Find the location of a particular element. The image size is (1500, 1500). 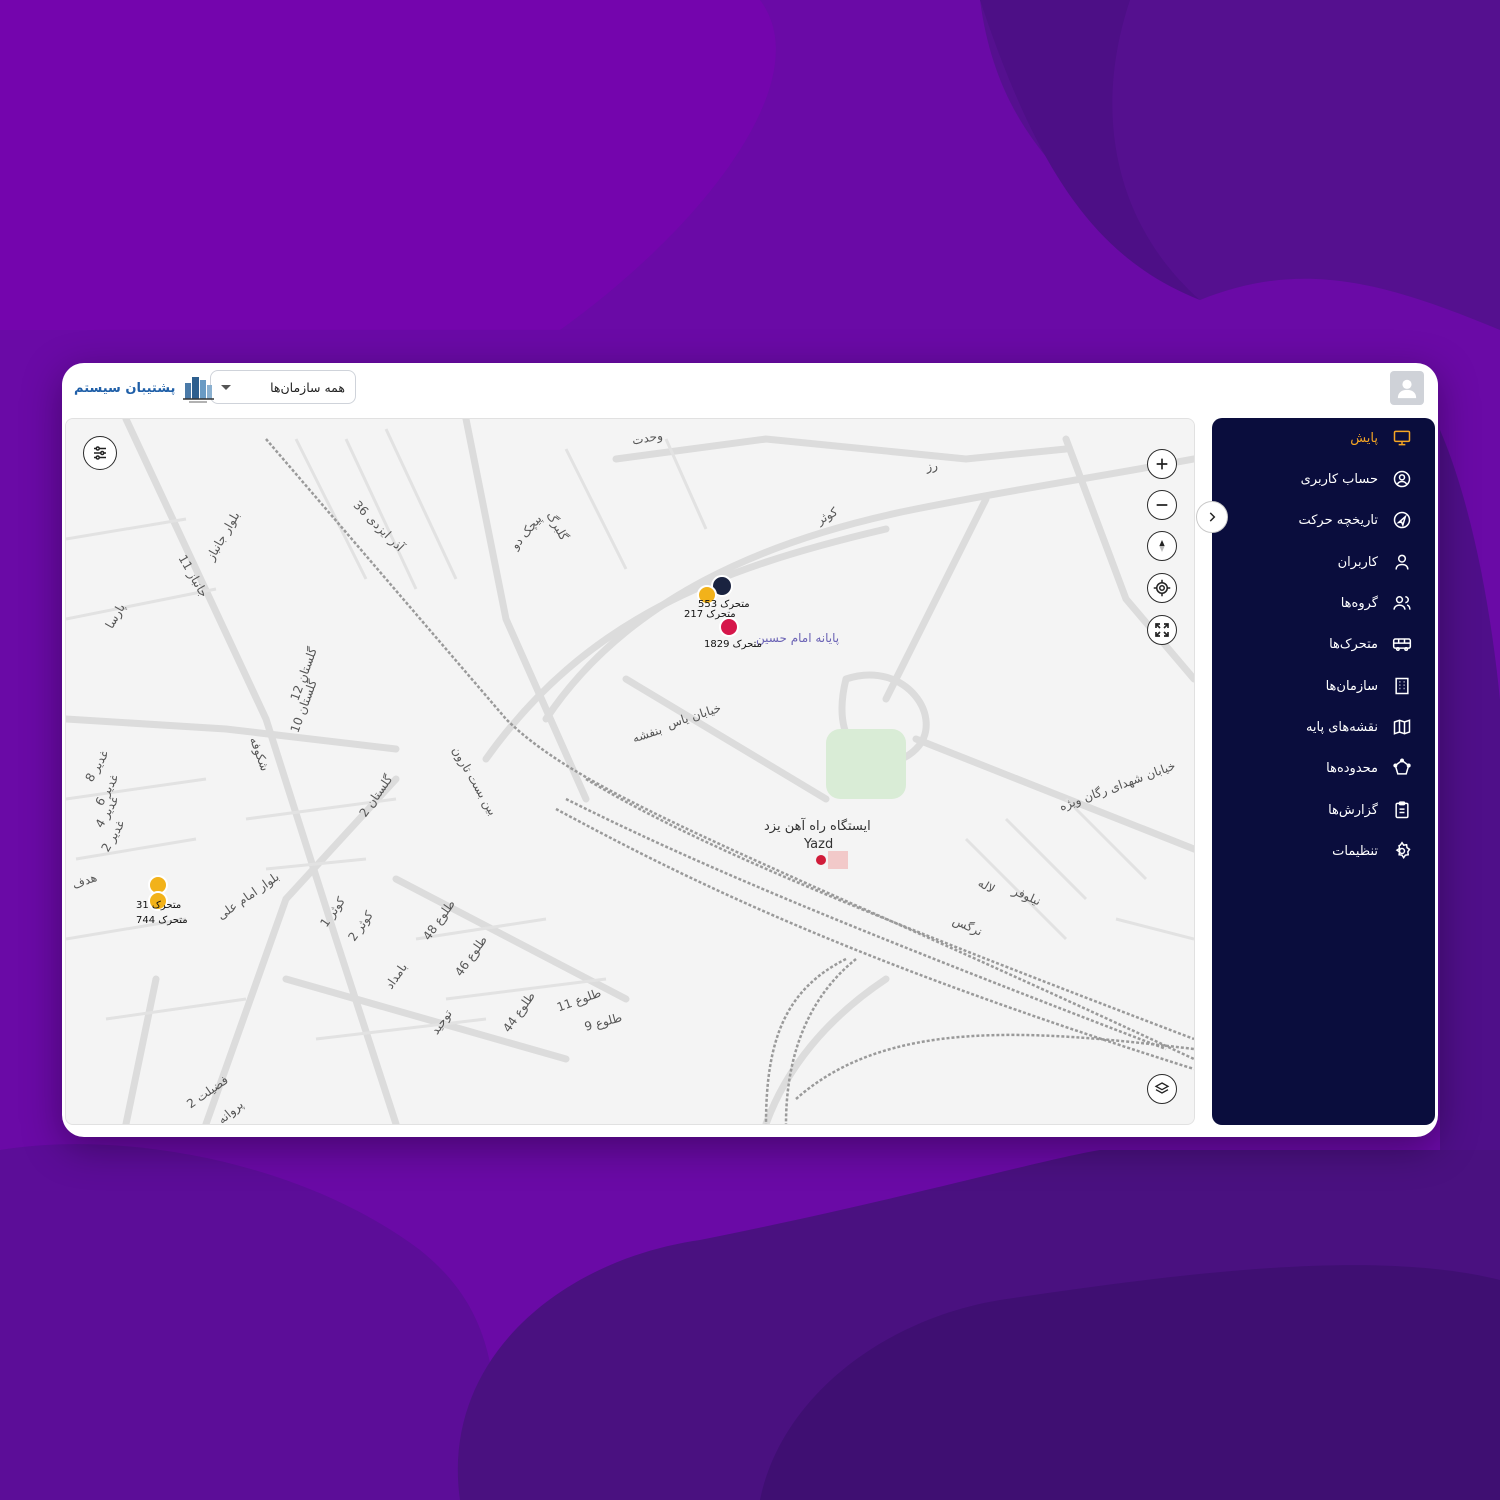

sidebar-item-zones: محدوده‌ها is located at coordinates (1369, 768).